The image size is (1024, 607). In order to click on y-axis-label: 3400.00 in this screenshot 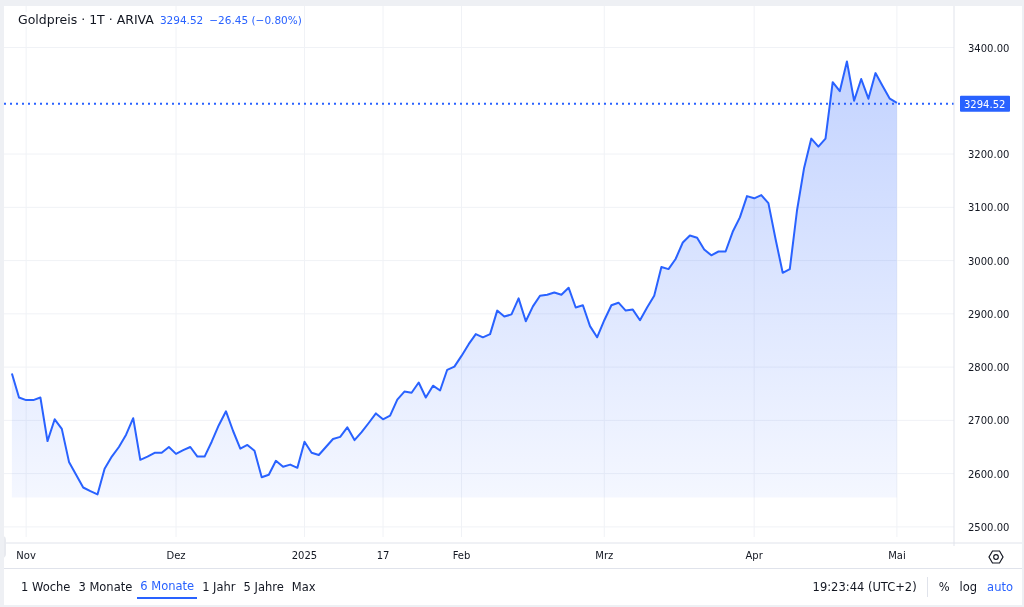, I will do `click(989, 48)`.